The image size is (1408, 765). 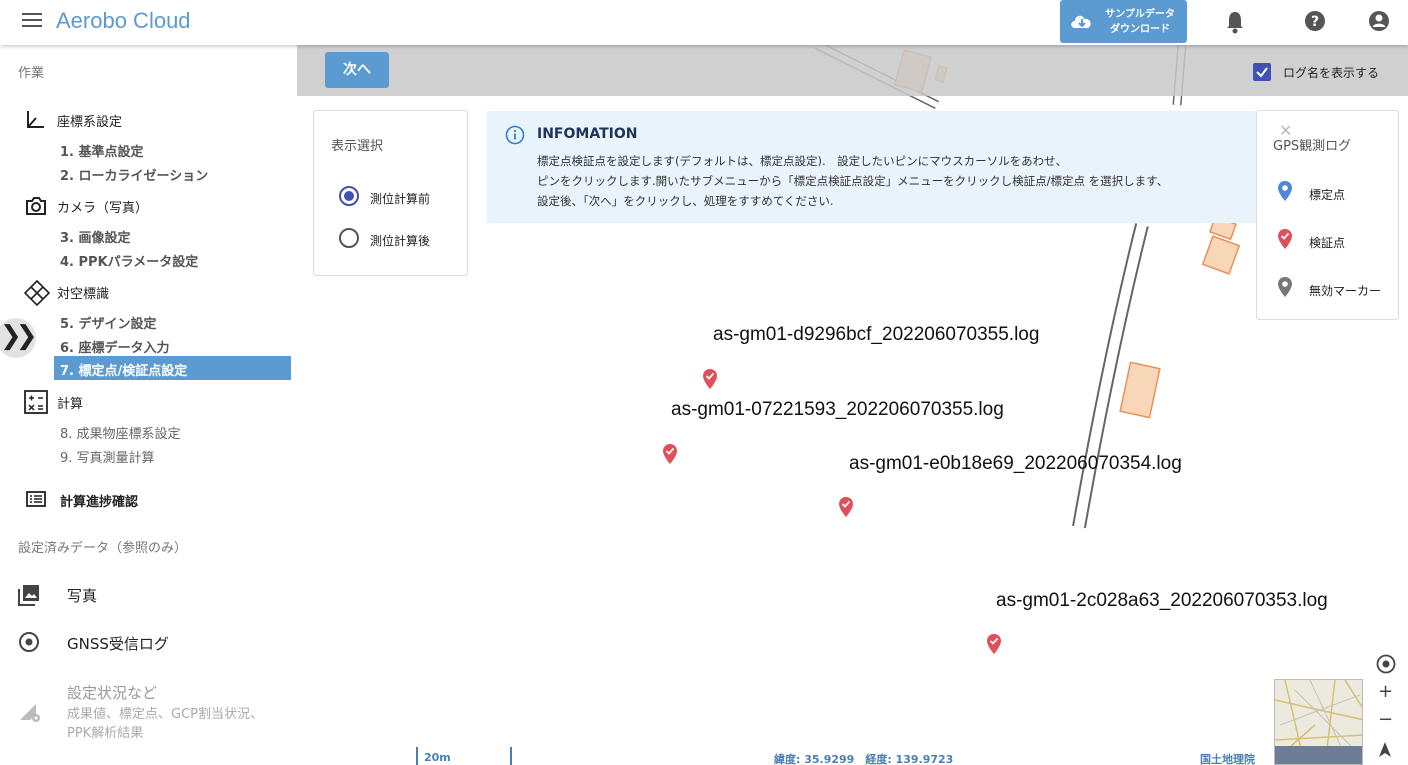 What do you see at coordinates (1162, 600) in the screenshot?
I see `log-label: as-gm01-2c028a63_202206070353.log` at bounding box center [1162, 600].